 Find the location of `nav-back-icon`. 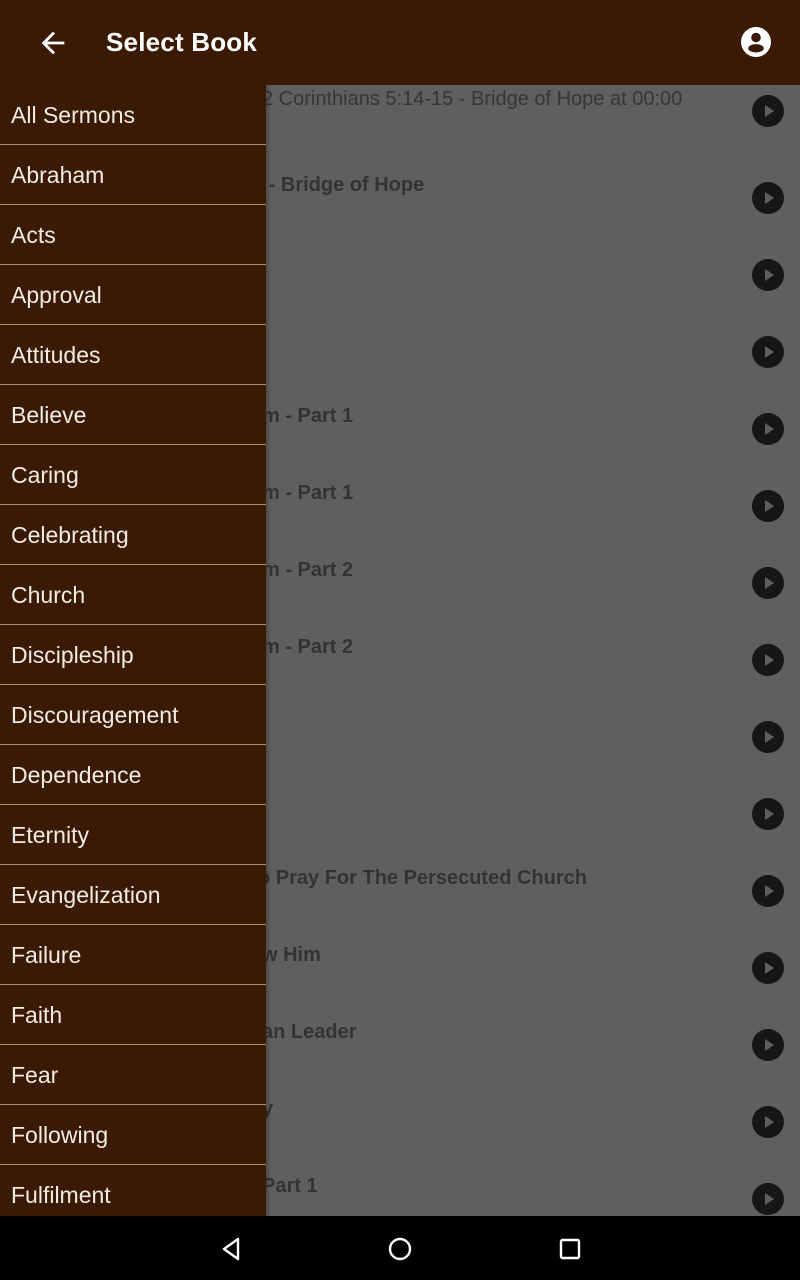

nav-back-icon is located at coordinates (231, 1249).